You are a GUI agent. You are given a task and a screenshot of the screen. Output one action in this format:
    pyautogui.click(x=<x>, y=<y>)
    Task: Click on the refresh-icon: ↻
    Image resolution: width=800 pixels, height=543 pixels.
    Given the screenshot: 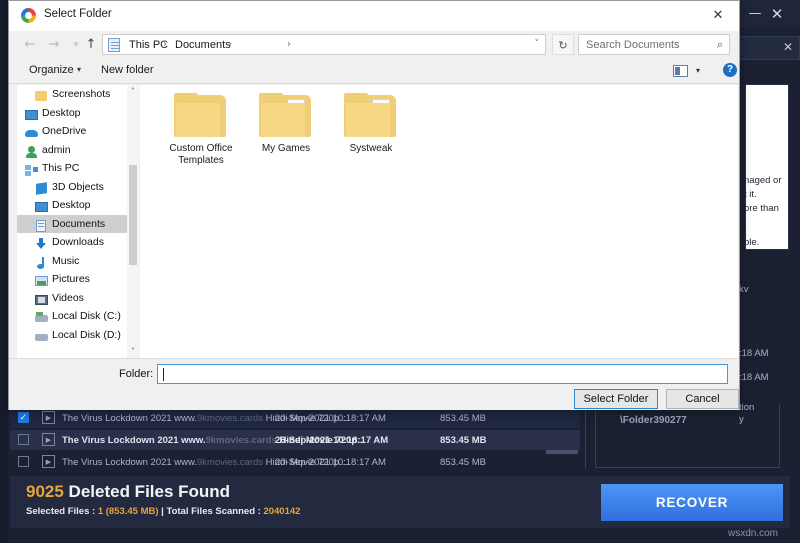 What is the action you would take?
    pyautogui.click(x=563, y=44)
    